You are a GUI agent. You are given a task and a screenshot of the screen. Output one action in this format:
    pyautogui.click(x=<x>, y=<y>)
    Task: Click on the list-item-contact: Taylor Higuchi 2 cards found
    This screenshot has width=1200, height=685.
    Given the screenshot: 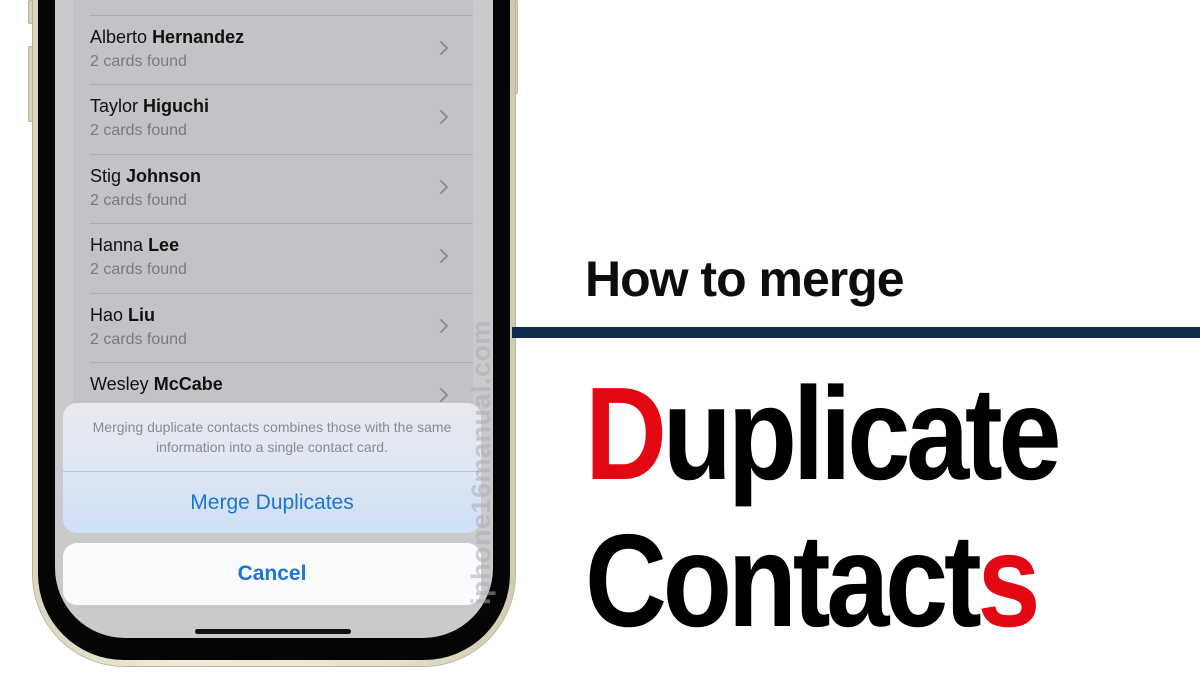 What is the action you would take?
    pyautogui.click(x=273, y=118)
    